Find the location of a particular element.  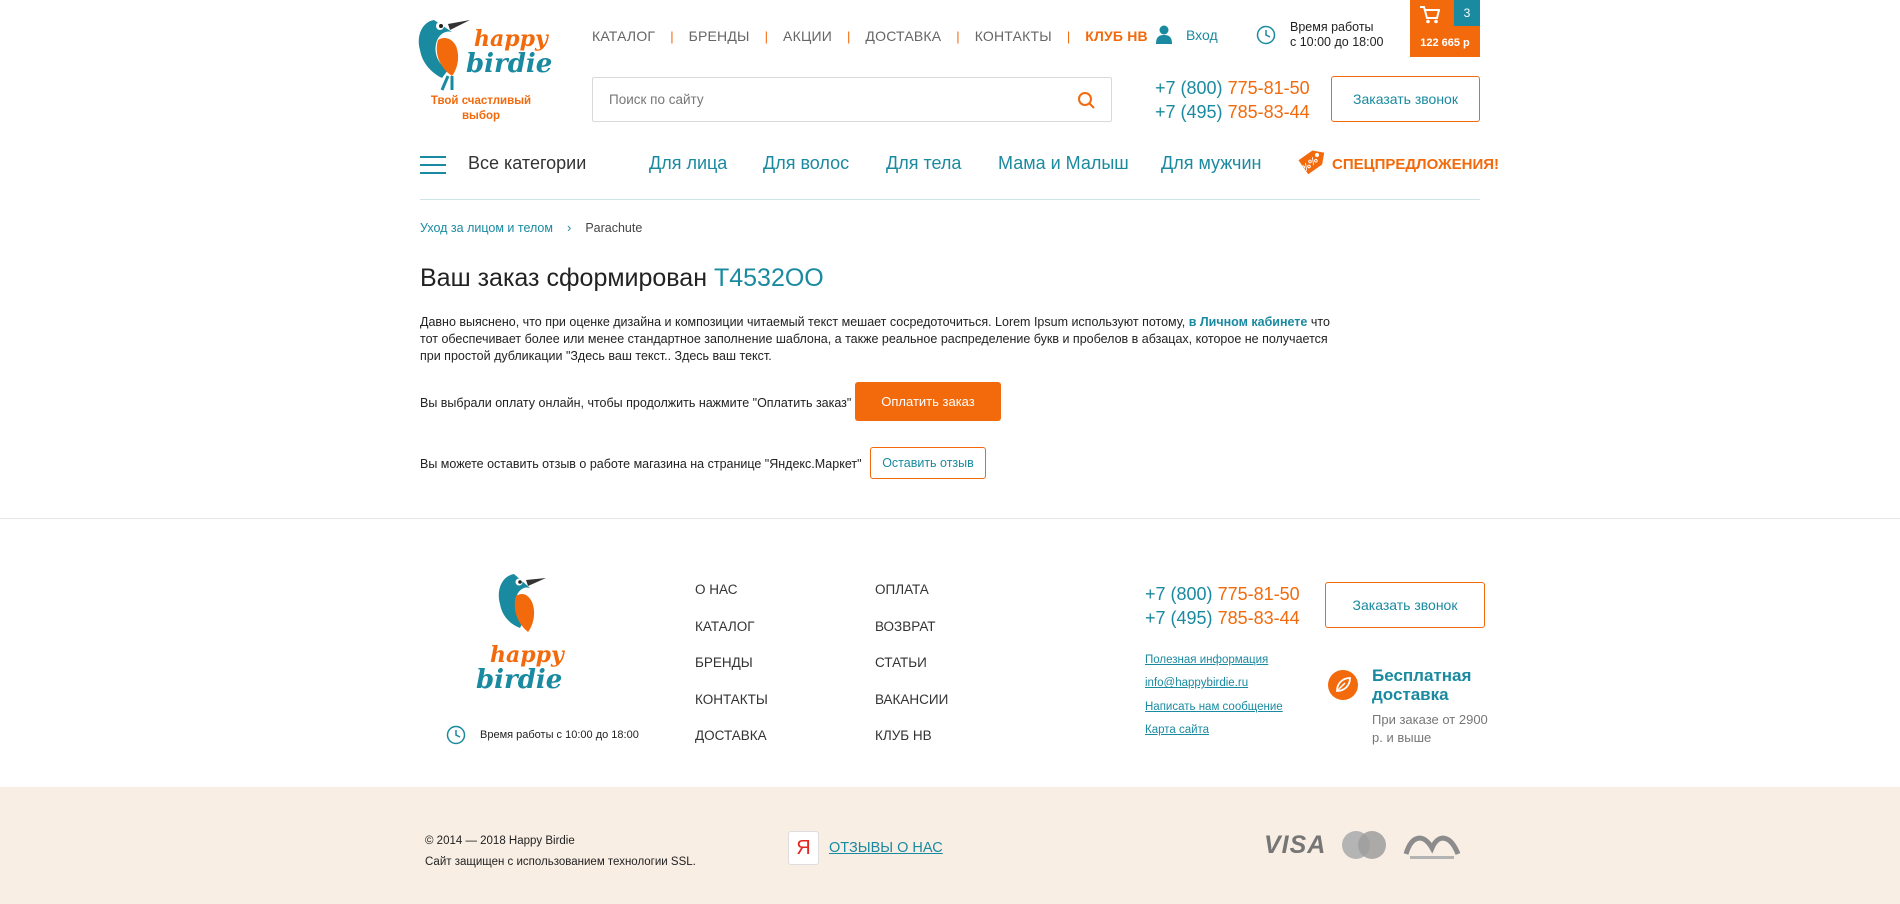

footer-link-returns: ВОЗВРАТ is located at coordinates (911, 637).